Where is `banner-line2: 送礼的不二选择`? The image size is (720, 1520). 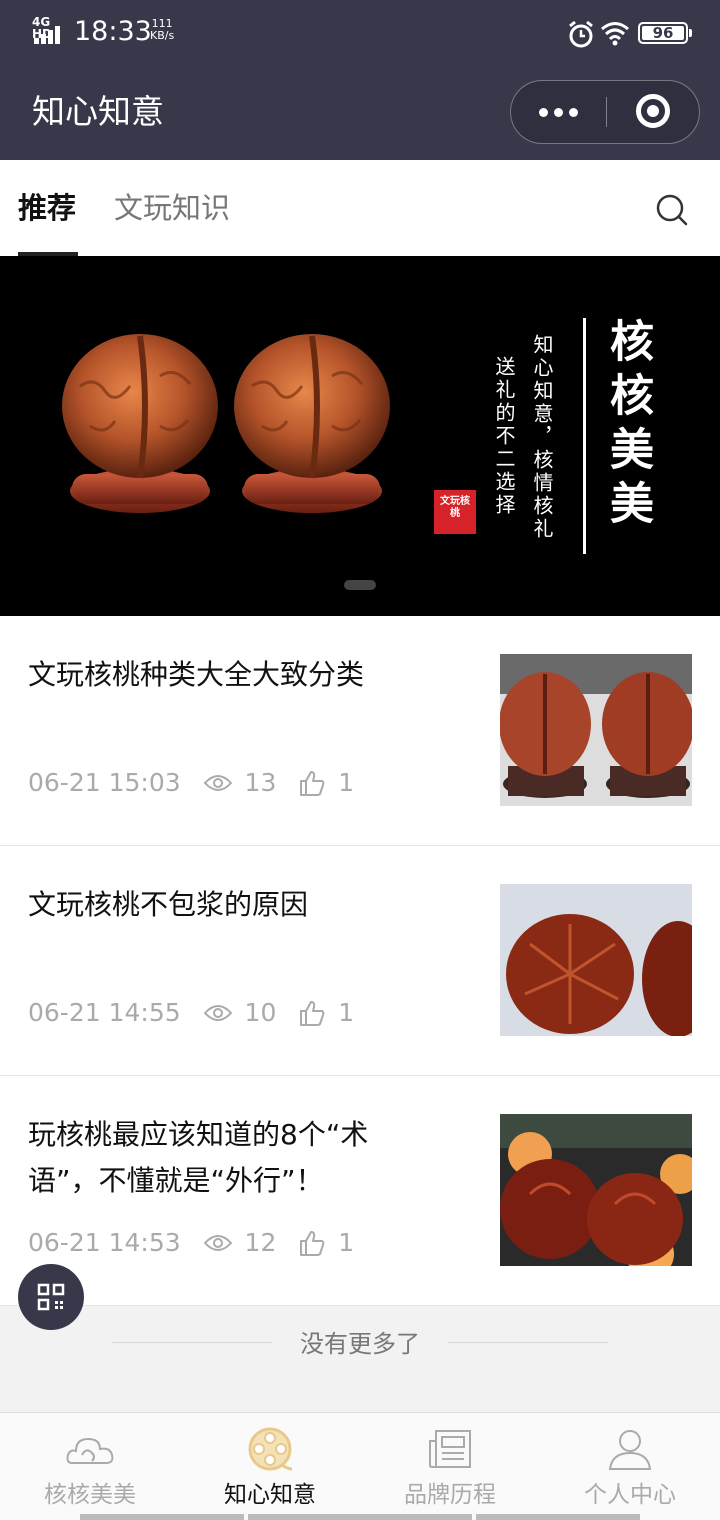
banner-line2: 送礼的不二选择 is located at coordinates (504, 436).